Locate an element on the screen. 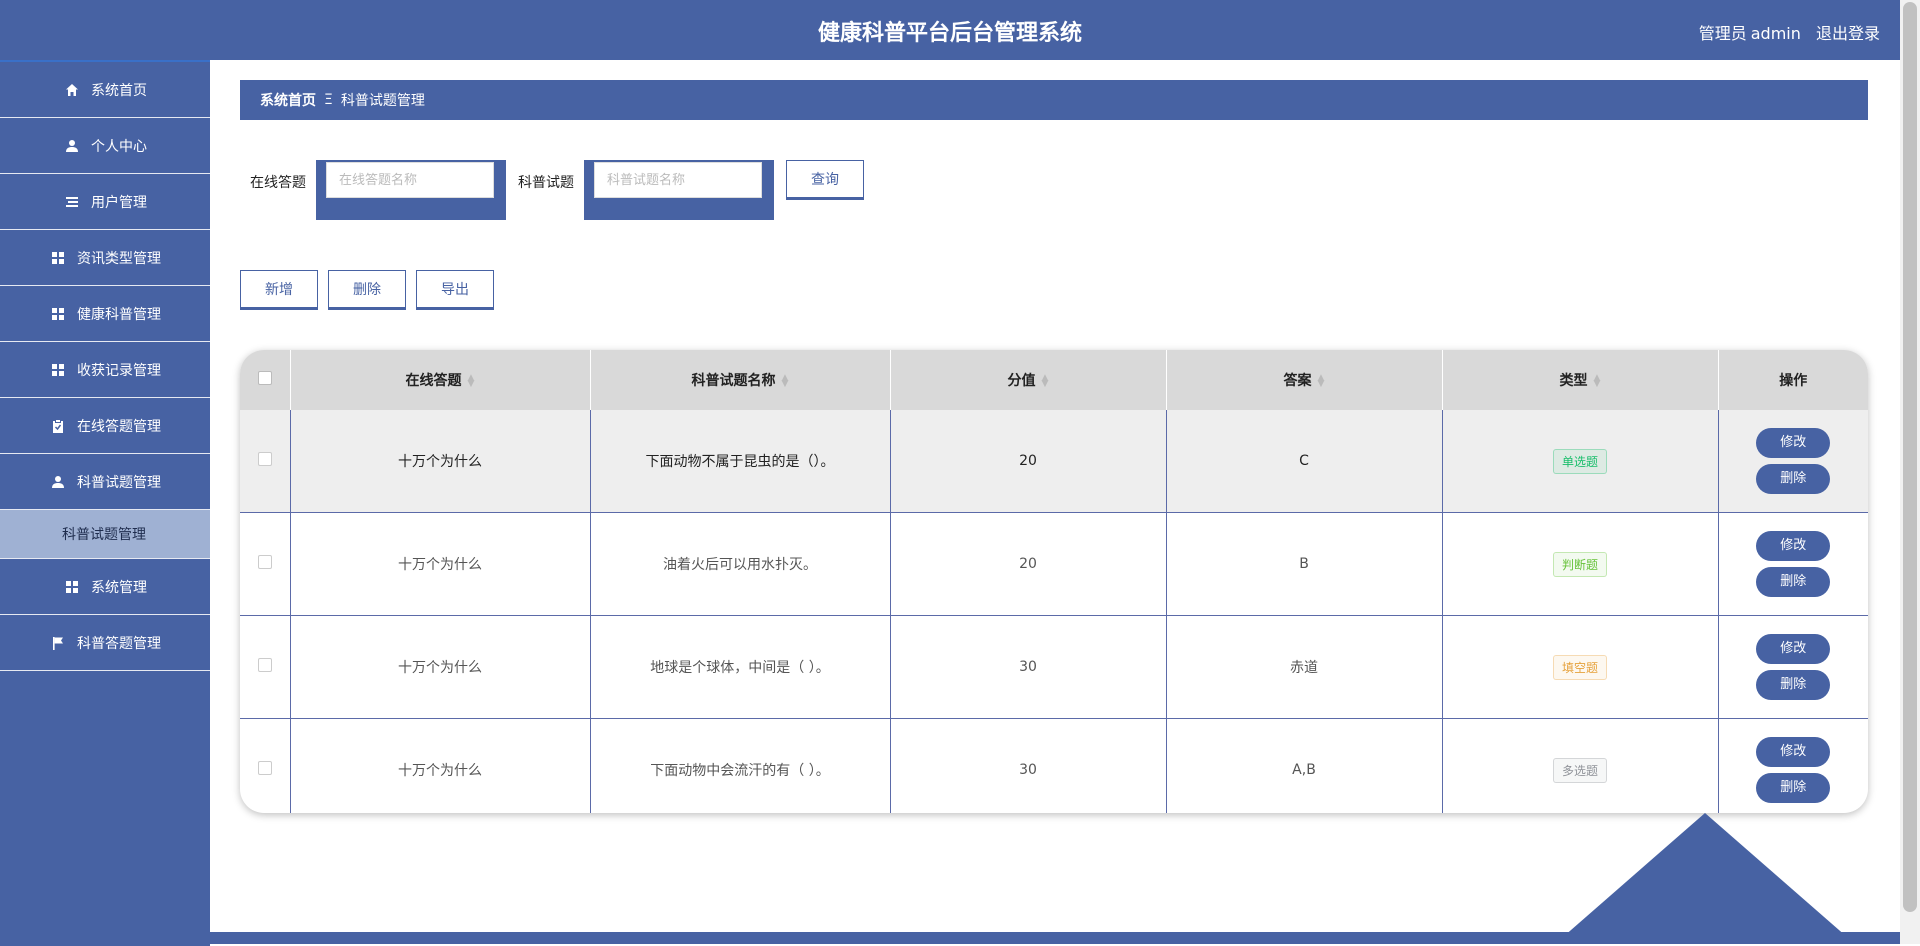 Image resolution: width=1920 pixels, height=946 pixels. cell-type: 单选题 is located at coordinates (1580, 461).